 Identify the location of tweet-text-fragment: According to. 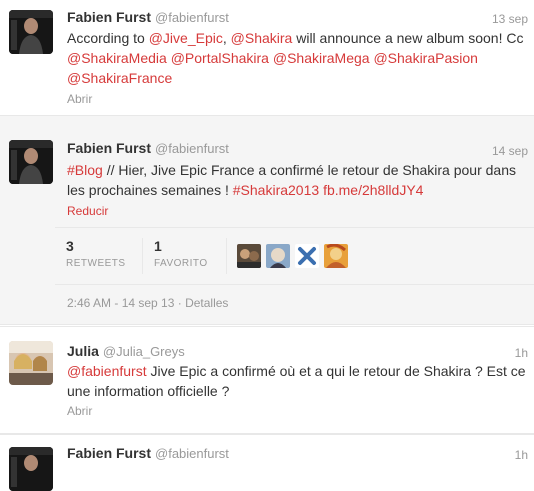
(108, 38).